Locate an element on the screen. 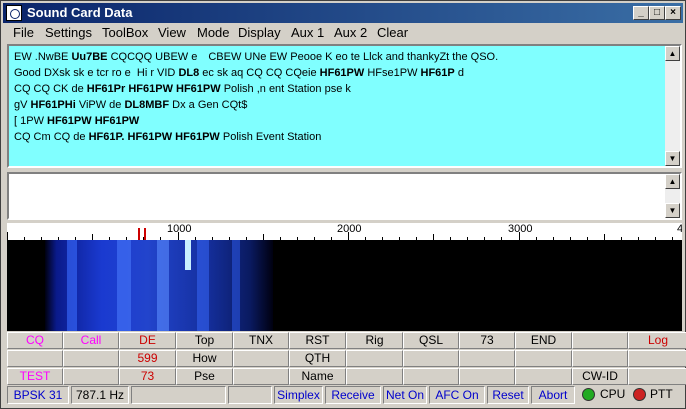  received-text: Dx a Gen CQt$ is located at coordinates (208, 105).